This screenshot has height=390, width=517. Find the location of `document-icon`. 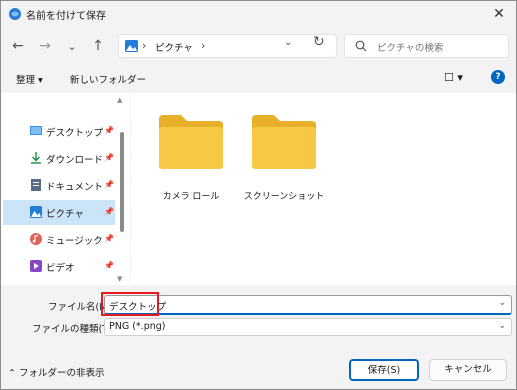

document-icon is located at coordinates (36, 185).